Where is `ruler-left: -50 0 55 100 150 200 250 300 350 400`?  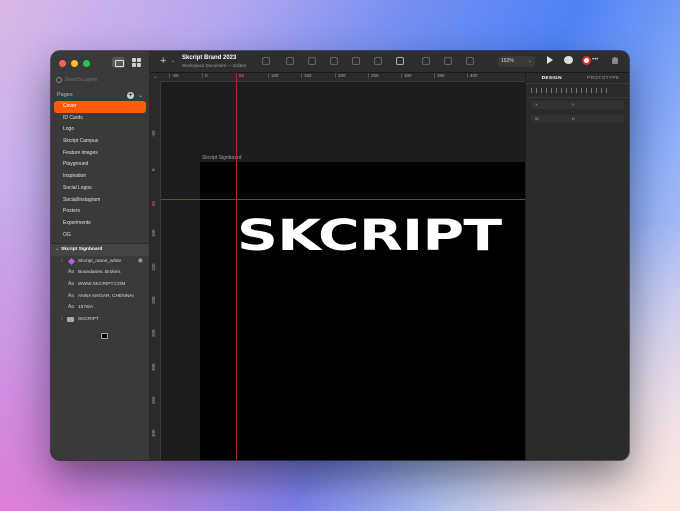
ruler-left: -50 0 55 100 150 200 250 300 350 400 is located at coordinates (155, 271).